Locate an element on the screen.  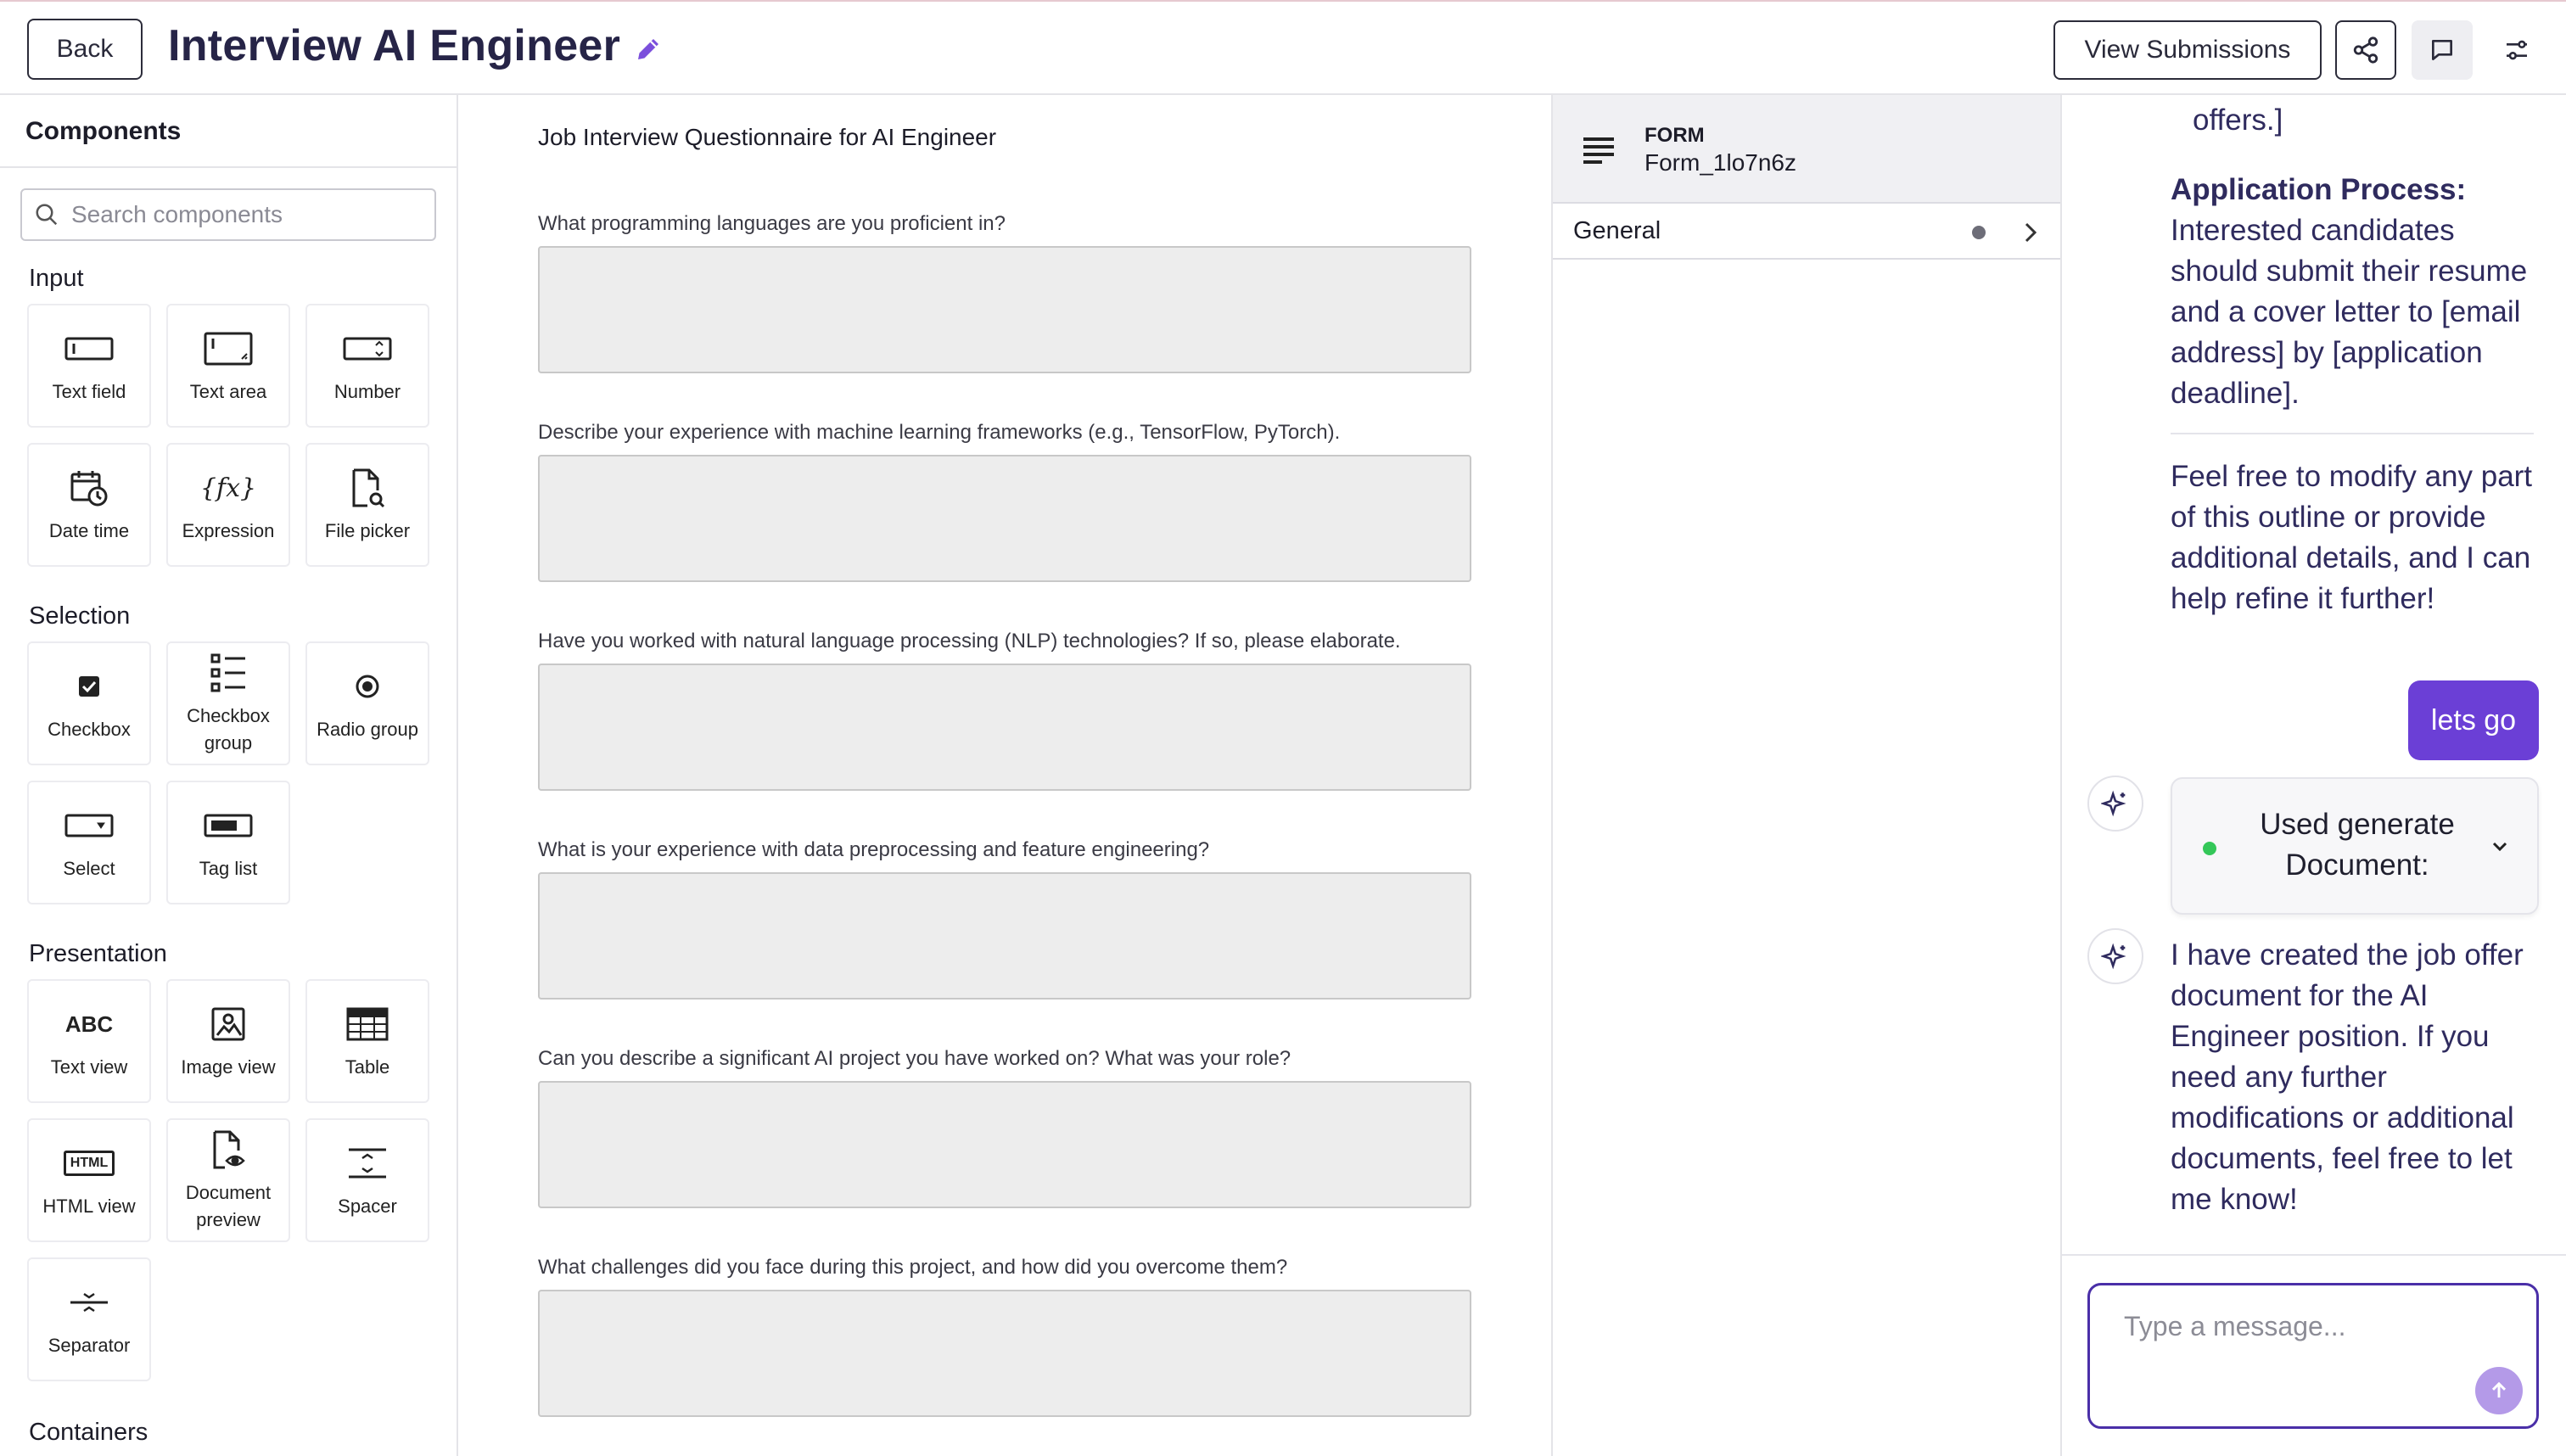
message-composer is located at coordinates (2313, 1356).